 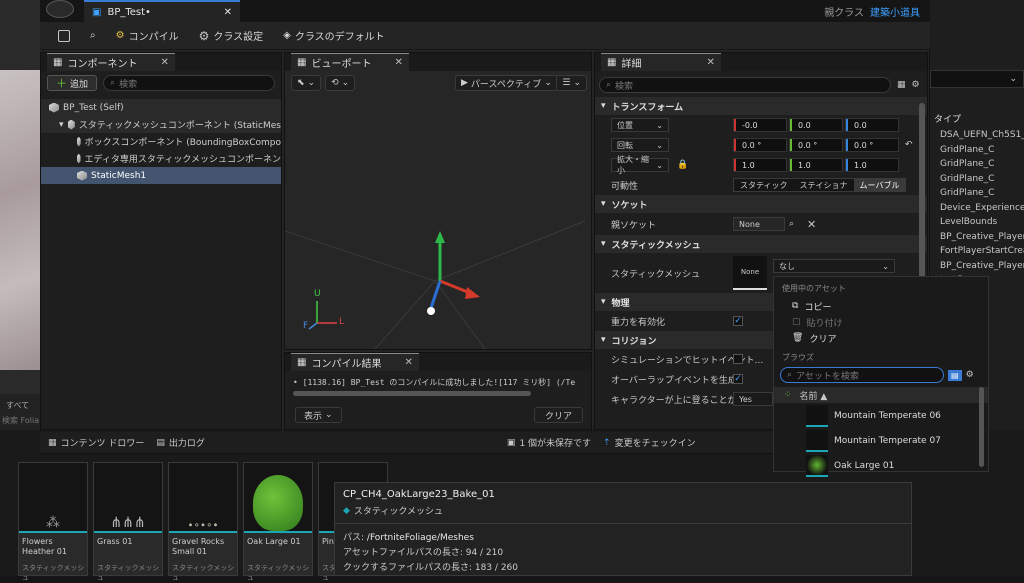 What do you see at coordinates (231, 36) in the screenshot?
I see `class-settings-button: ⚙ クラス設定` at bounding box center [231, 36].